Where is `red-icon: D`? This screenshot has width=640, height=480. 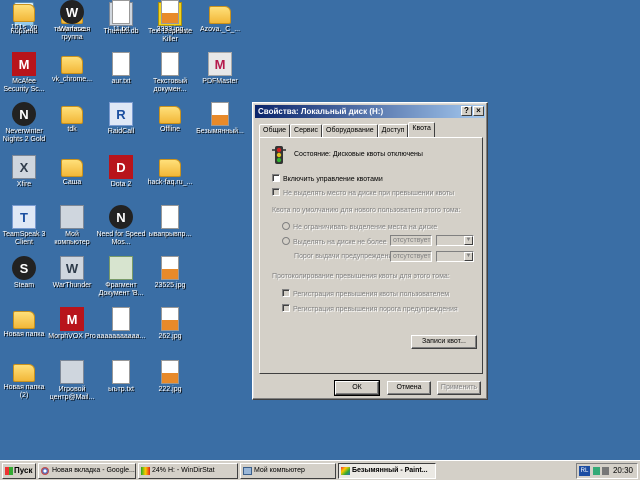
red-icon: D is located at coordinates (121, 167).